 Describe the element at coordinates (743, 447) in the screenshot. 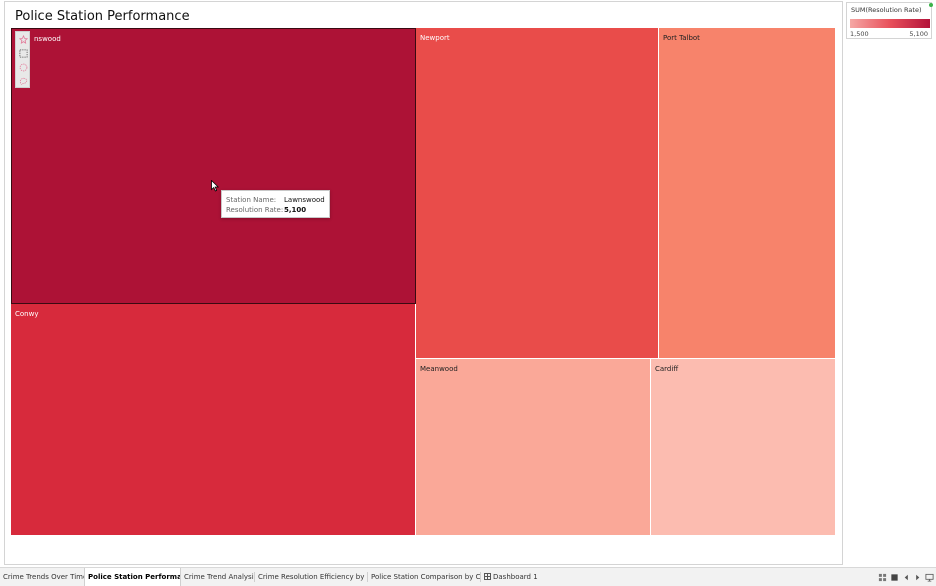

I see `treemap-cell-cardiff: Cardiff` at that location.